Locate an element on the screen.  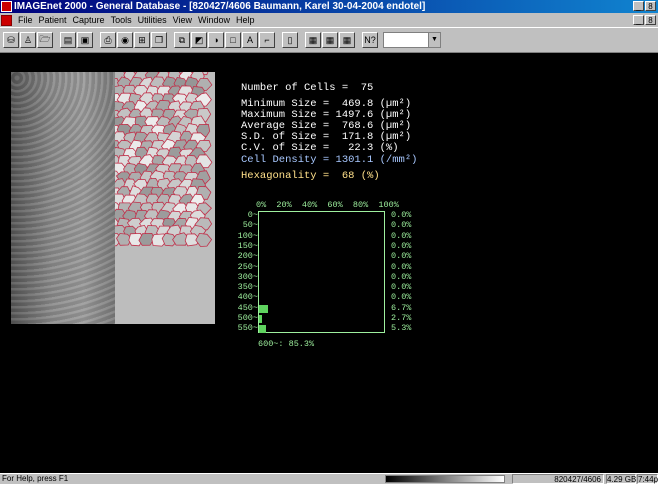
camera-icon: ◉ is located at coordinates (125, 40).